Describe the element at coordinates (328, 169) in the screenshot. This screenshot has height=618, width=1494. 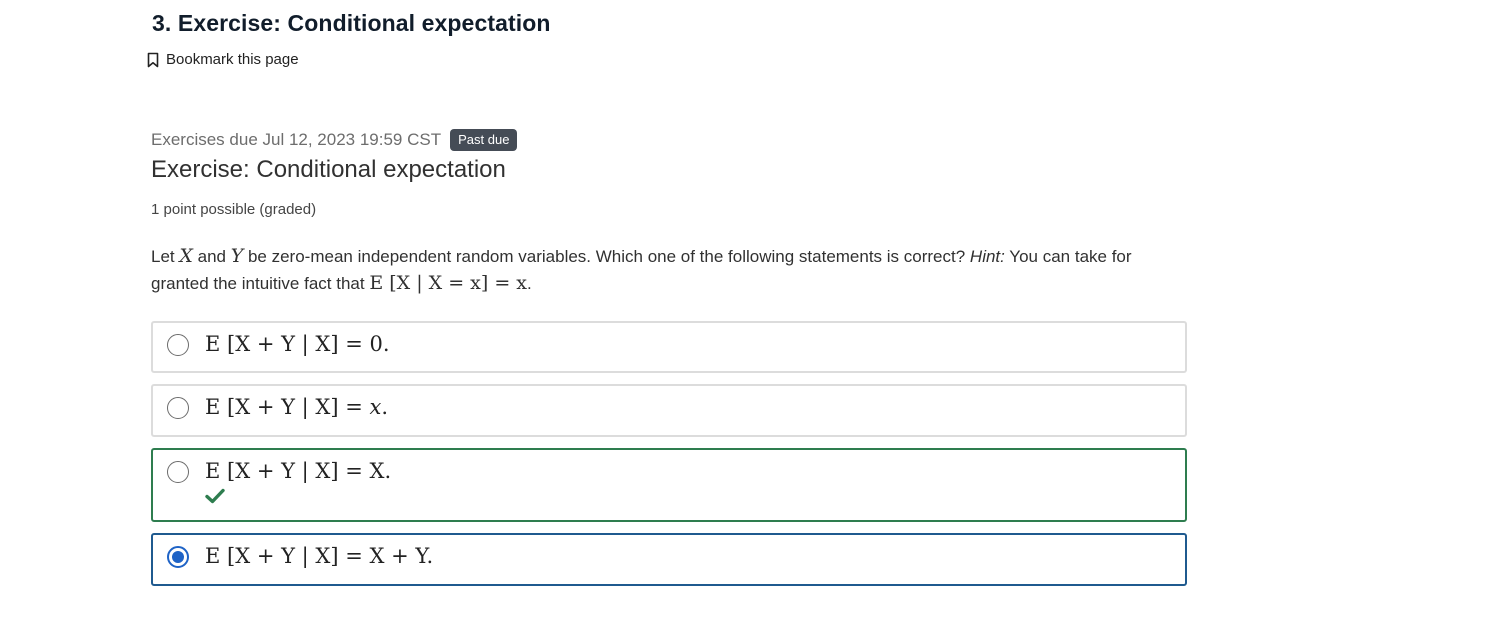
I see `problem-title: Exercise: Conditional expectation` at that location.